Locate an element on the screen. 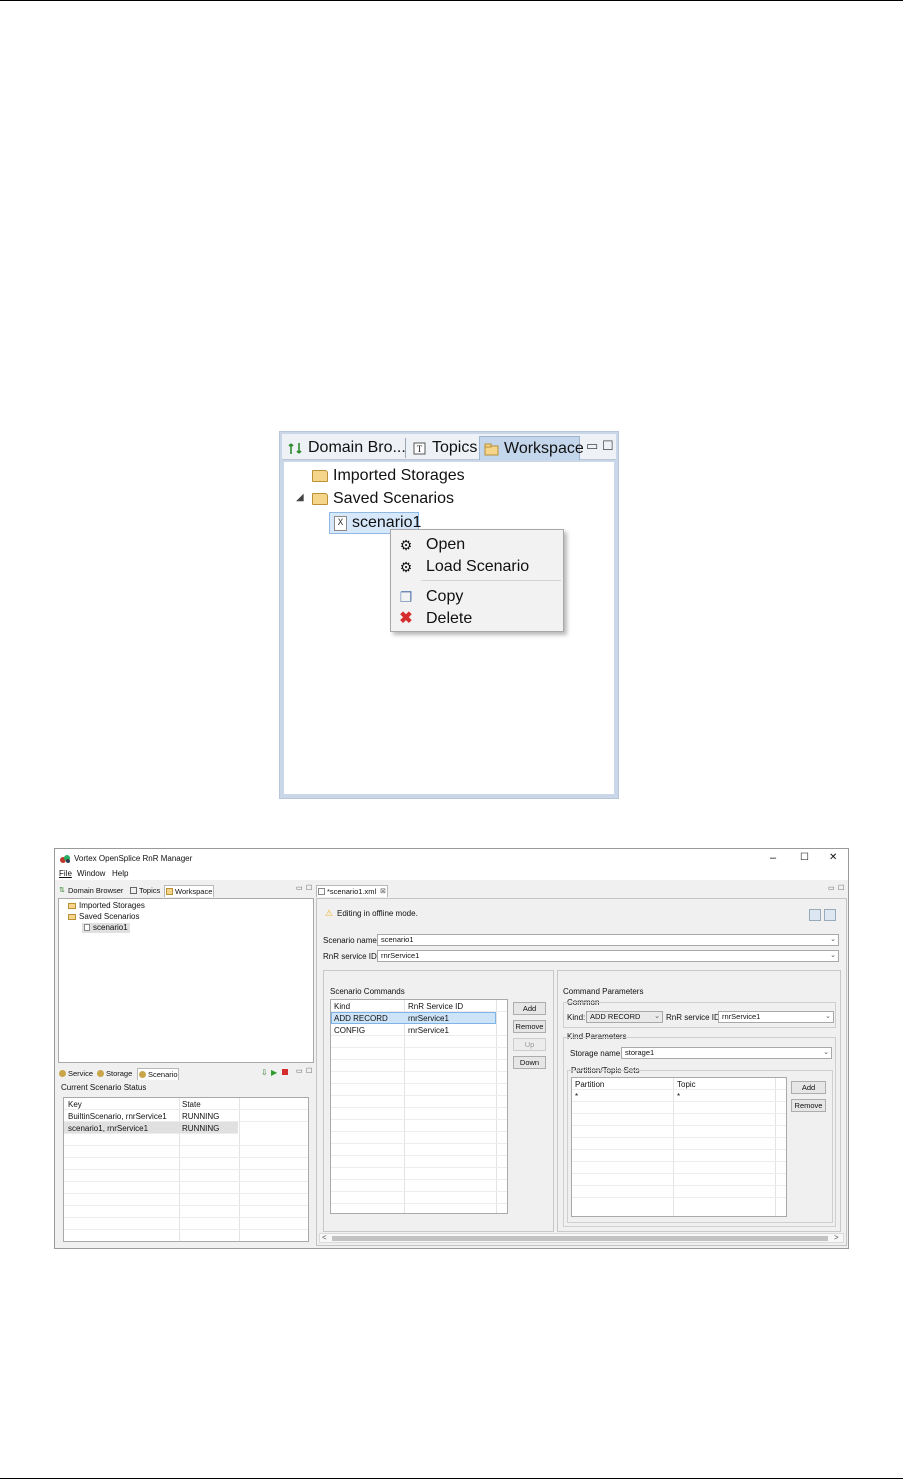  column-header-partition: Partition is located at coordinates (589, 1085).